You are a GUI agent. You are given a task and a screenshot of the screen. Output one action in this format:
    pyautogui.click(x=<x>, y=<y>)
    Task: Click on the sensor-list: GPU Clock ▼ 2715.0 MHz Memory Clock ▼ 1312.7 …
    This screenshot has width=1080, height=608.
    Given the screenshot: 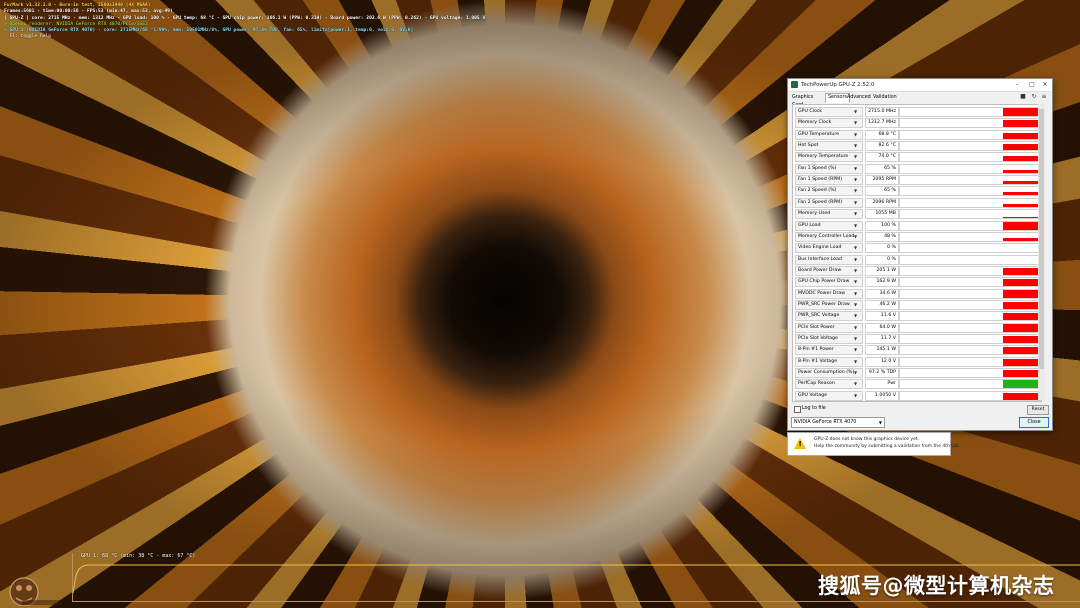 What is the action you would take?
    pyautogui.click(x=917, y=253)
    